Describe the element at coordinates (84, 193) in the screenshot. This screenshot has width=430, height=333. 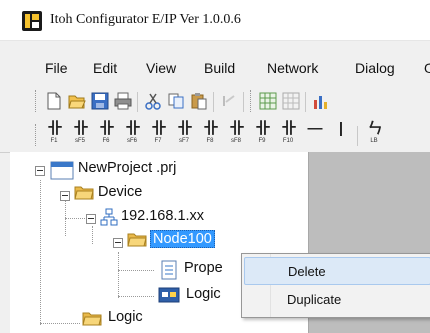
I see `device-folder-icon` at that location.